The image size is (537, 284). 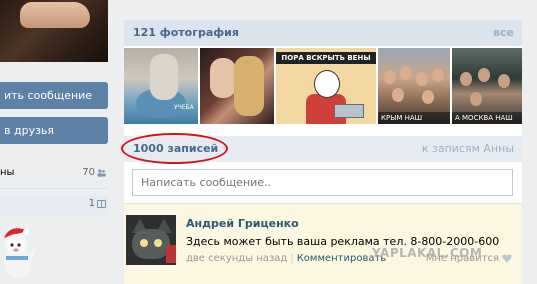 I want to click on post-author: Андрей Гриценко, so click(x=242, y=223).